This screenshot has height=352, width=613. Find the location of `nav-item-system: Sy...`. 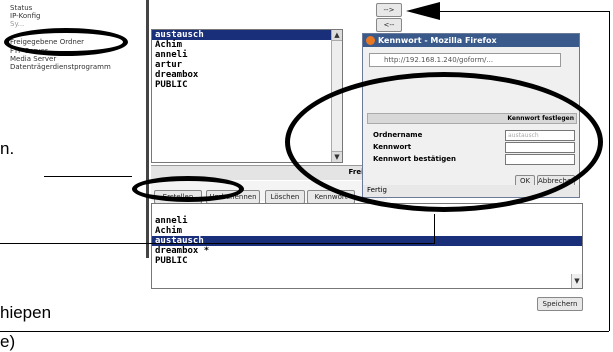

nav-item-system: Sy... is located at coordinates (17, 24).